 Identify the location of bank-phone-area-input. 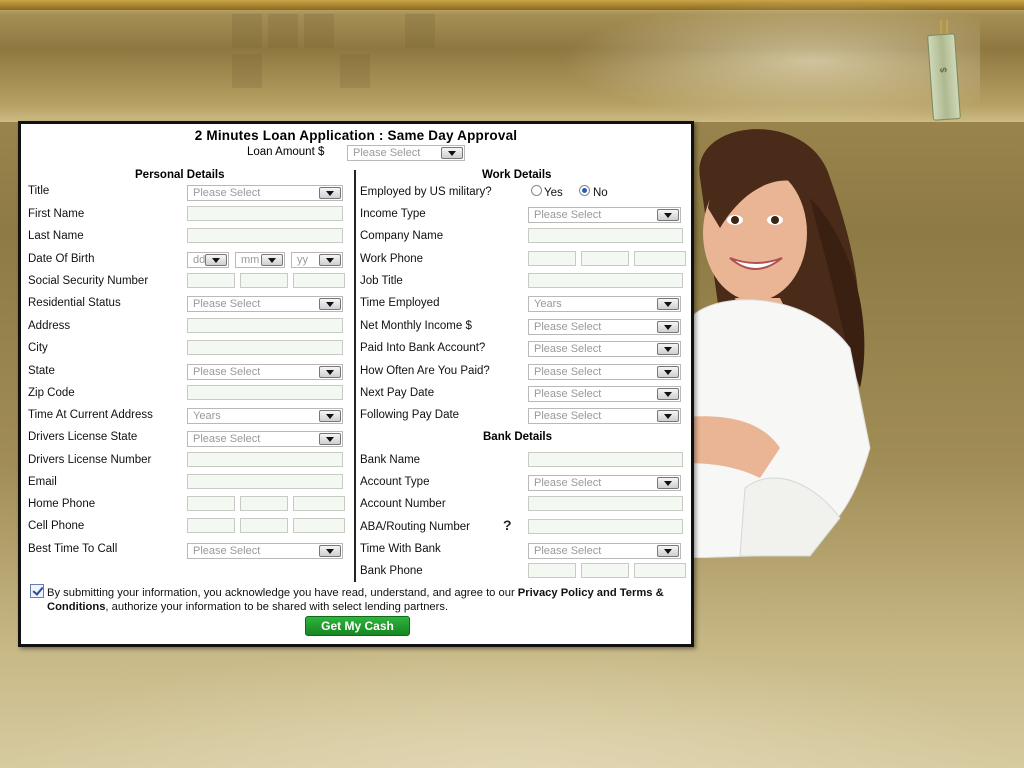
(552, 570).